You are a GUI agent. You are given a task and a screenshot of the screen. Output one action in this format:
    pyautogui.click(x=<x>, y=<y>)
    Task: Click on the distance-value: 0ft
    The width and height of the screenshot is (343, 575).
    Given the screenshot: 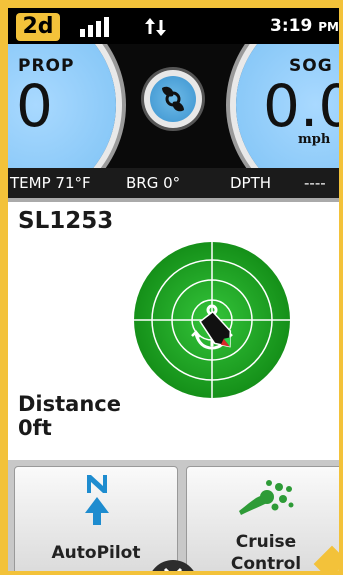 What is the action you would take?
    pyautogui.click(x=35, y=428)
    